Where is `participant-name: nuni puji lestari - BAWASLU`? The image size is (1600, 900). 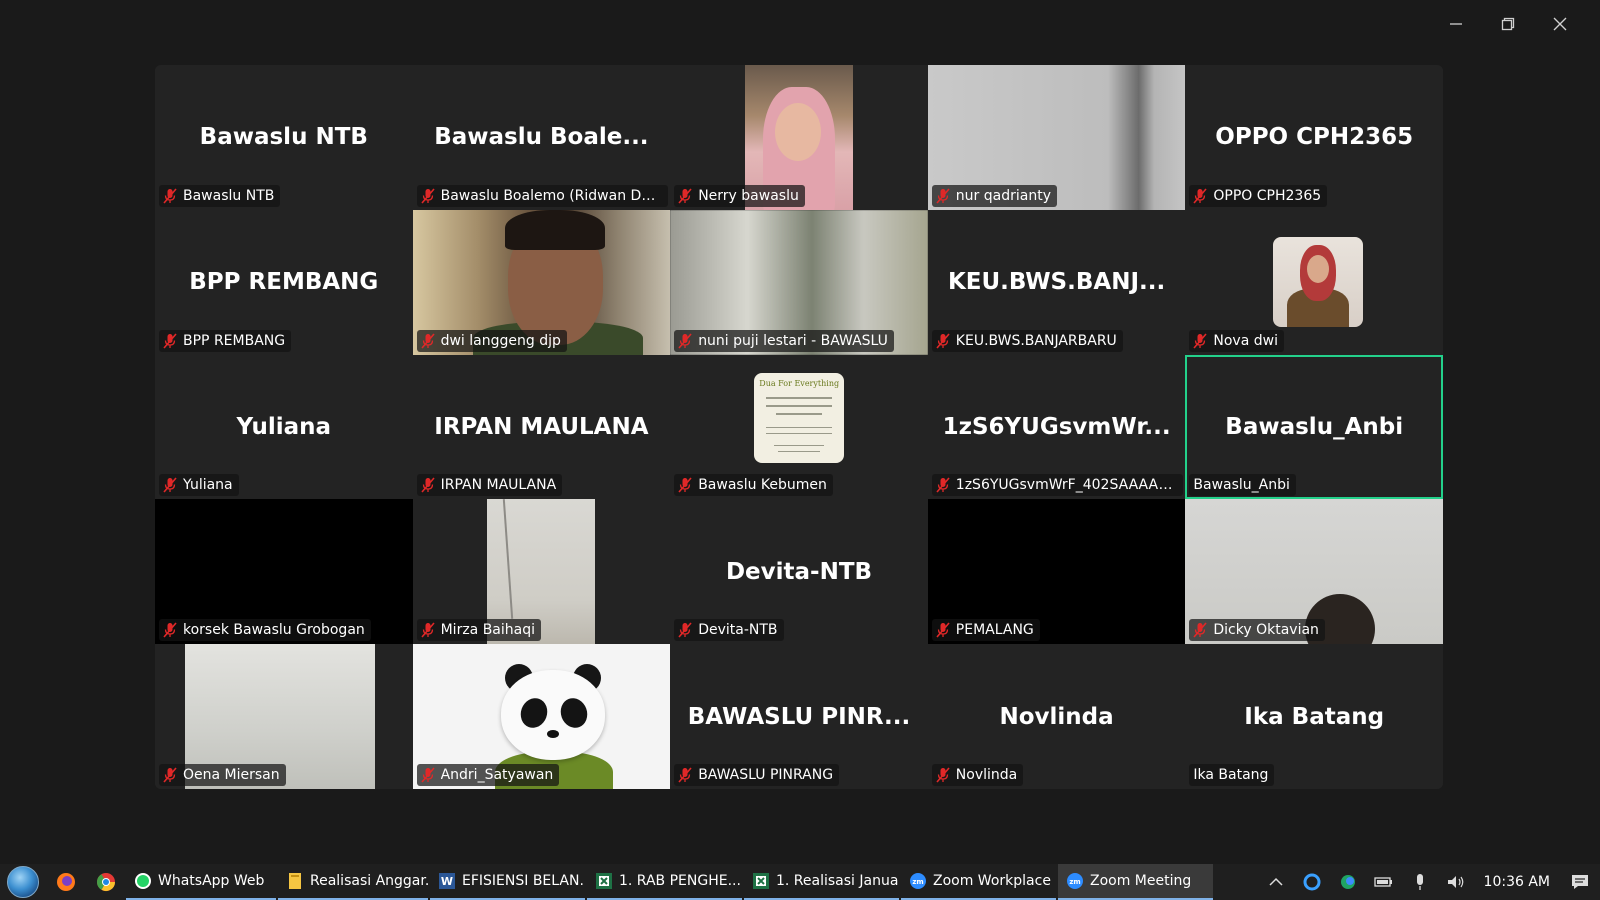
participant-name: nuni puji lestari - BAWASLU is located at coordinates (793, 340).